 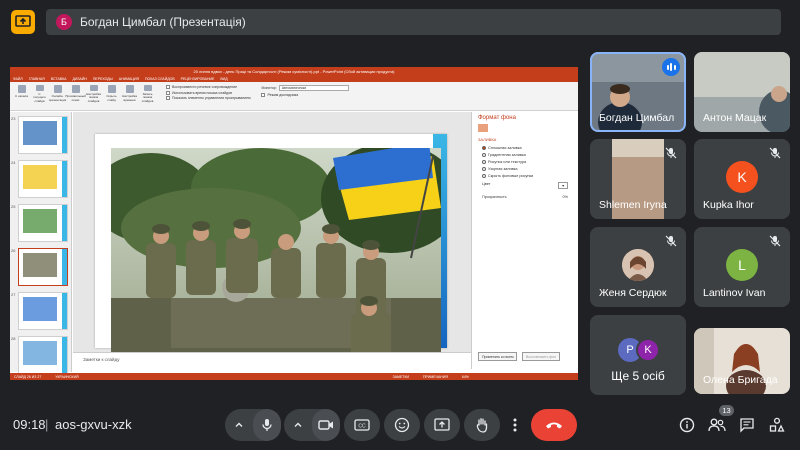 What do you see at coordinates (67, 376) in the screenshot?
I see `status-item: УКРАИНСКИЙ` at bounding box center [67, 376].